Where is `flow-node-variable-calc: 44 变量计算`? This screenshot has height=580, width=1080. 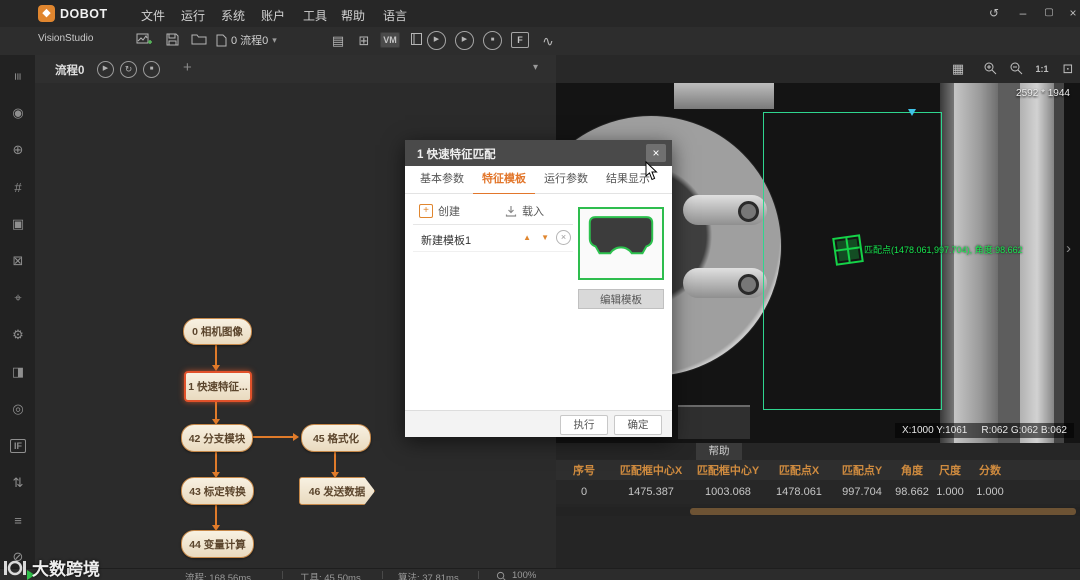 flow-node-variable-calc: 44 变量计算 is located at coordinates (217, 544).